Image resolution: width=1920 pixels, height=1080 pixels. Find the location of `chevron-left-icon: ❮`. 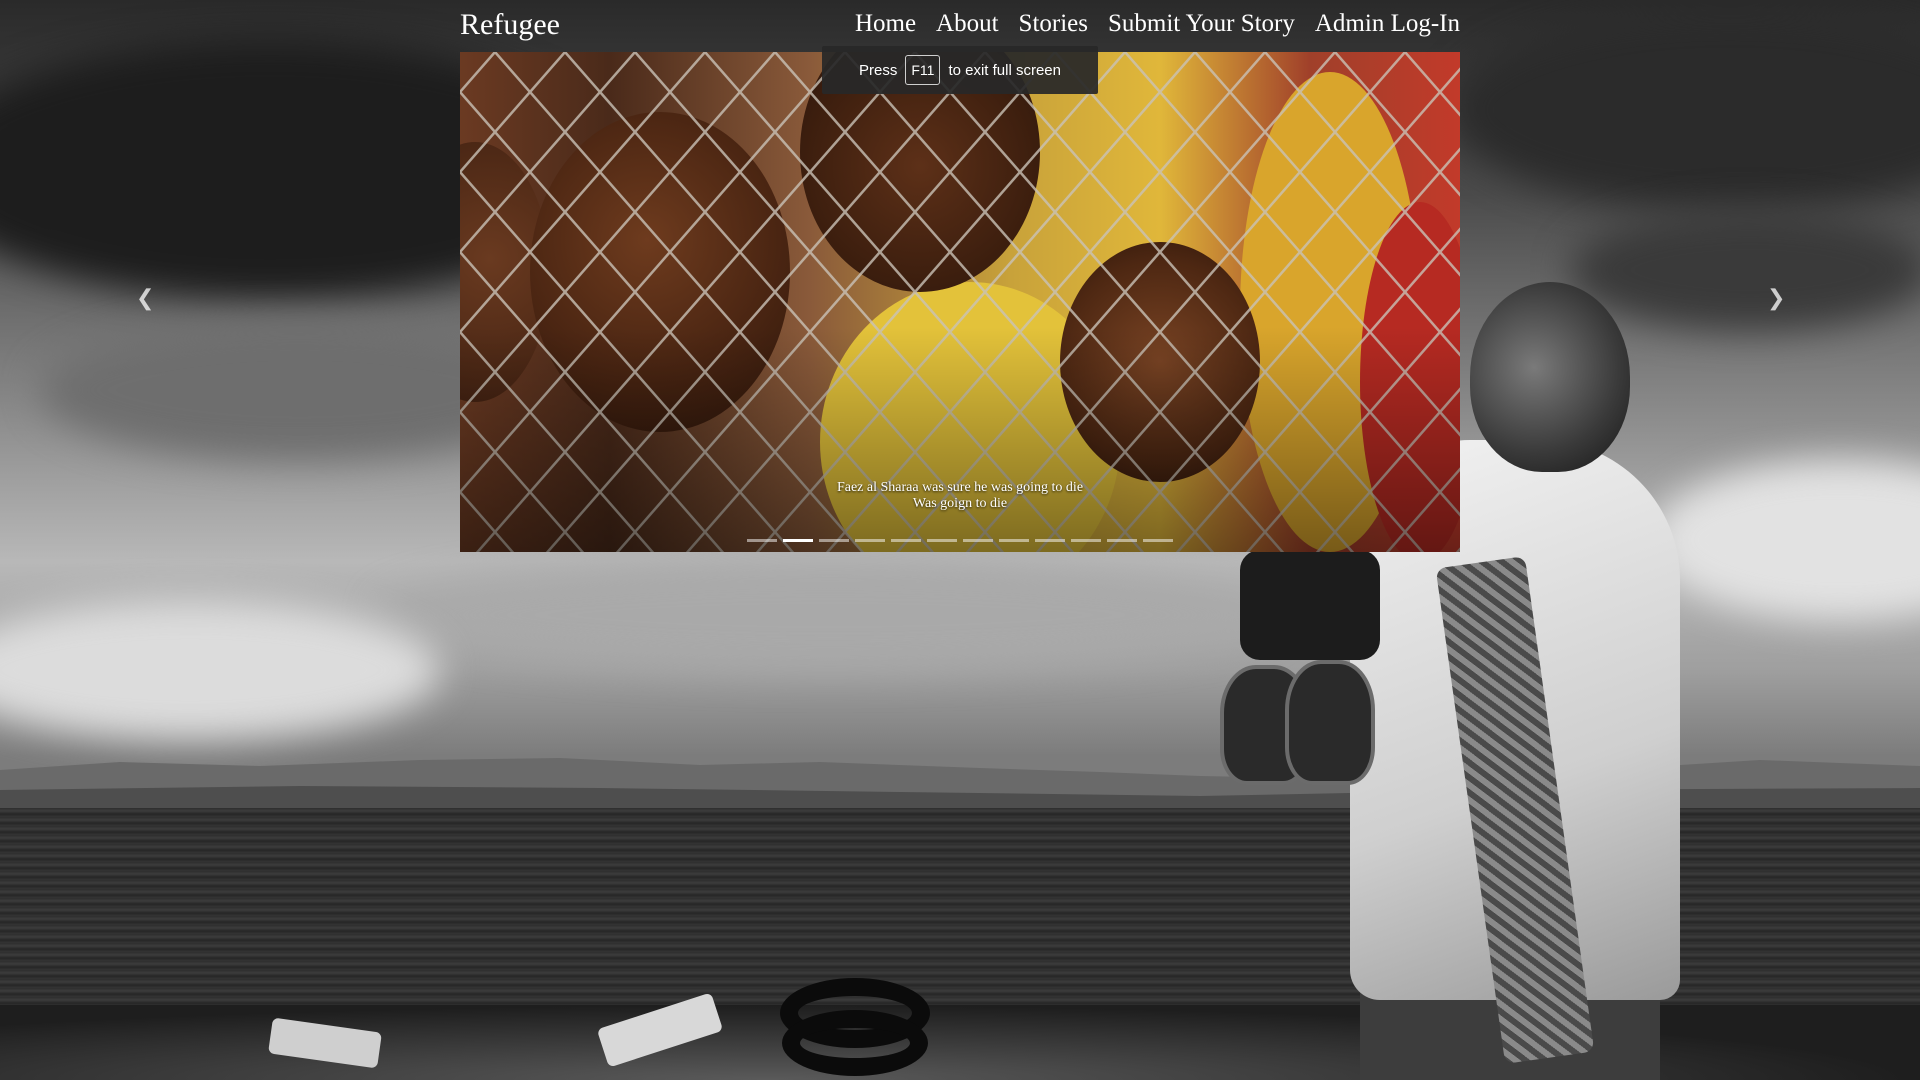

chevron-left-icon: ❮ is located at coordinates (145, 298).